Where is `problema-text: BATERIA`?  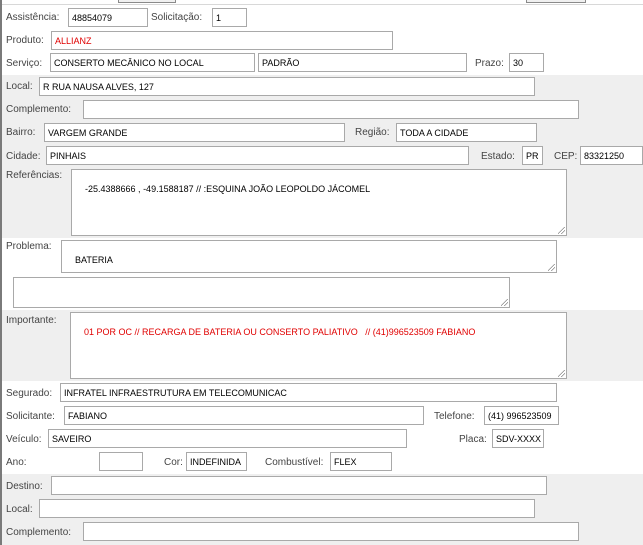
problema-text: BATERIA is located at coordinates (94, 260).